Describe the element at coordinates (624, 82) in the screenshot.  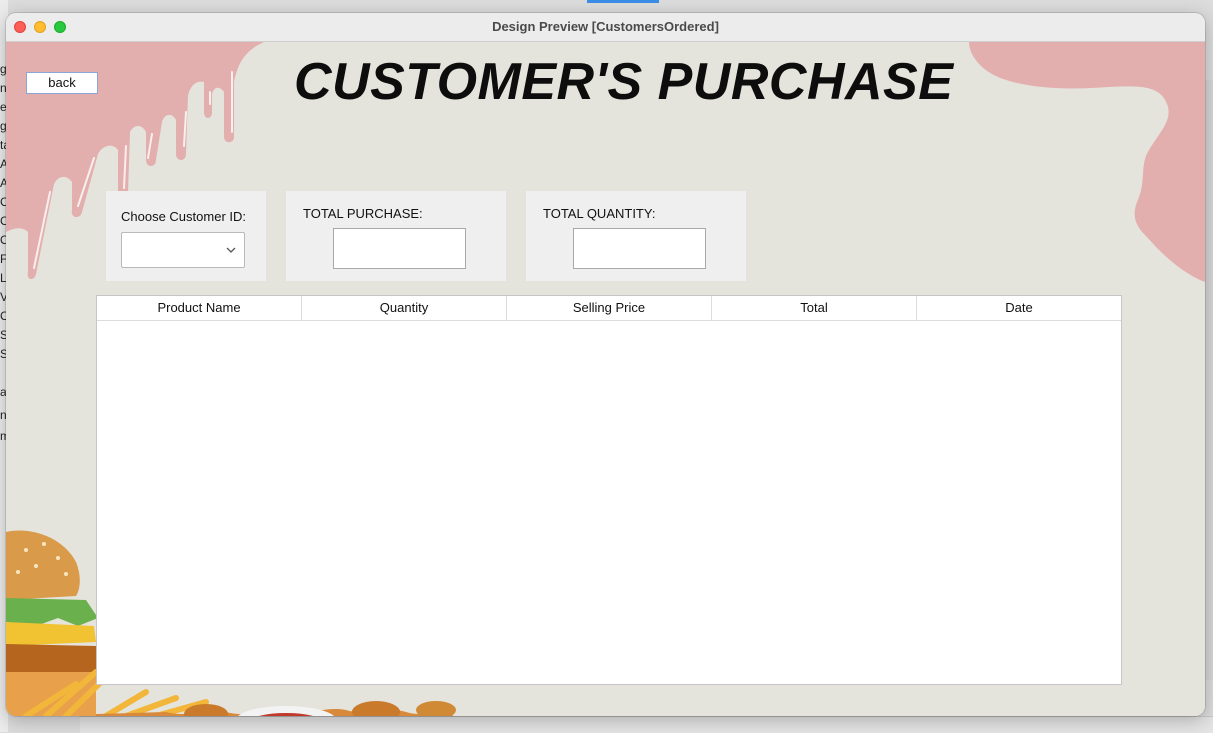
I see `page-title: CUSTOMER'S PURCHASE` at that location.